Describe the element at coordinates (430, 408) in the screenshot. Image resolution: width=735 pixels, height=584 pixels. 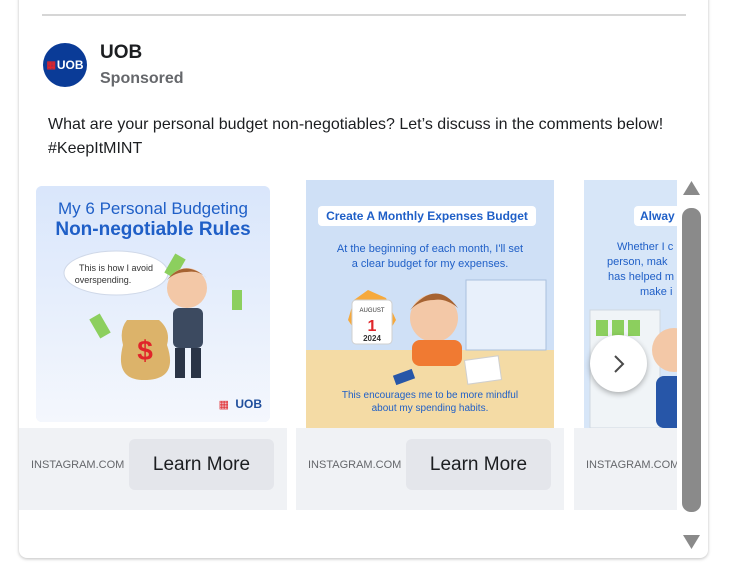
I see `item2-caption-line2: about my spending habits.` at that location.